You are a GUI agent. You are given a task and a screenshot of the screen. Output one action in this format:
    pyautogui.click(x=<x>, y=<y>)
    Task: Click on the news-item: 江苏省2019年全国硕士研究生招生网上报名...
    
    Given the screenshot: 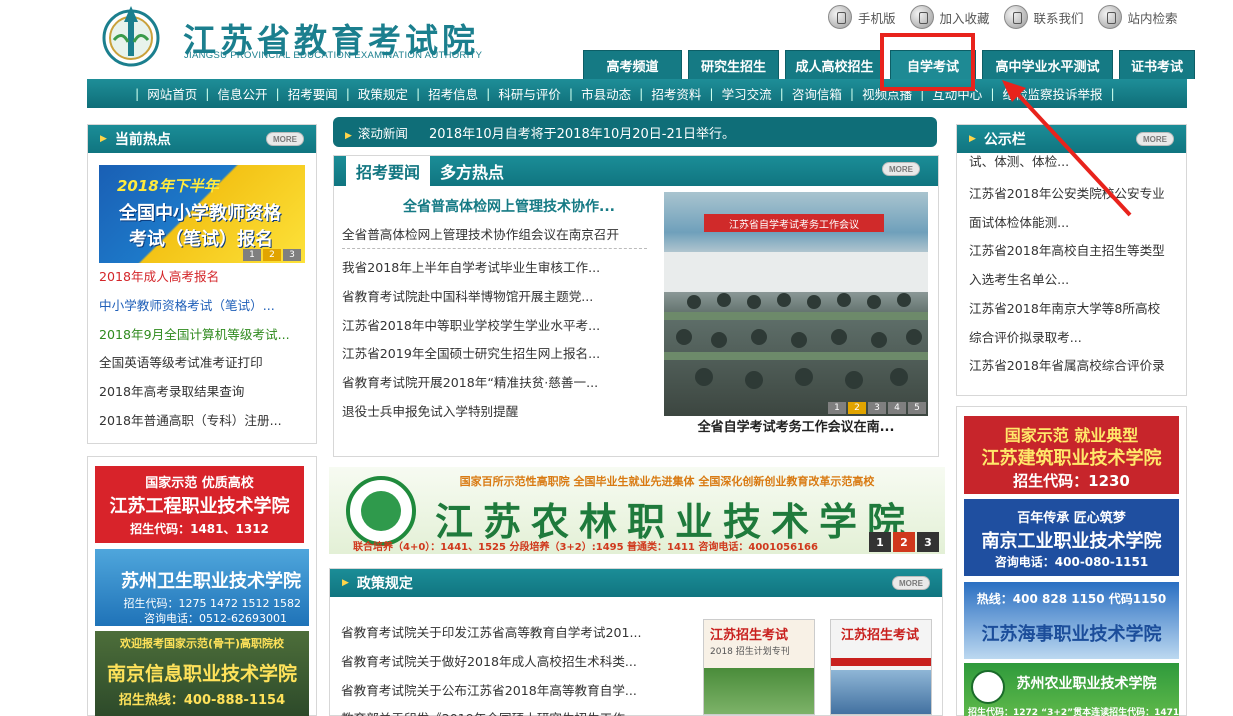 What is the action you would take?
    pyautogui.click(x=494, y=354)
    